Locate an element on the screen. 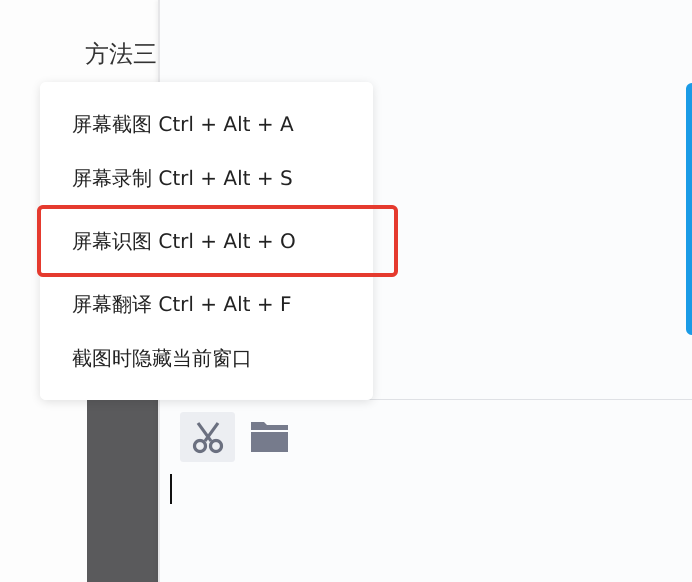  menu-item: 屏幕识图 Ctrl + Alt + O is located at coordinates (217, 241).